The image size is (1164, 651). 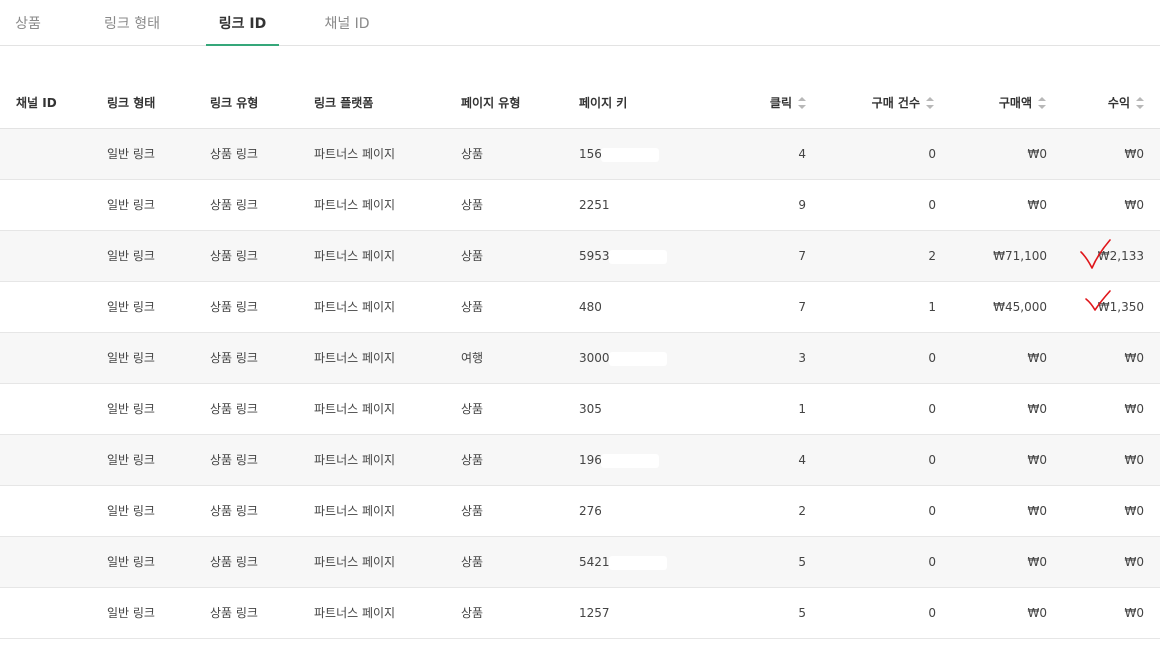 I want to click on cell-clicks-text: 1, so click(x=802, y=409).